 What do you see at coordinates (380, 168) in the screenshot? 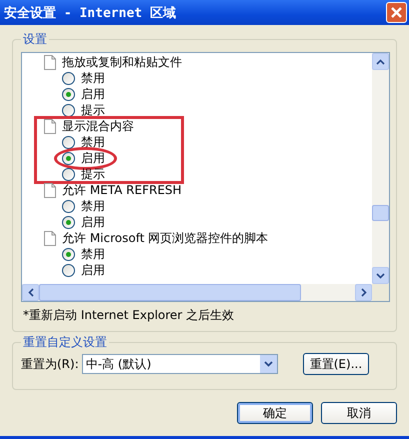
I see `vertical-scrollbar` at bounding box center [380, 168].